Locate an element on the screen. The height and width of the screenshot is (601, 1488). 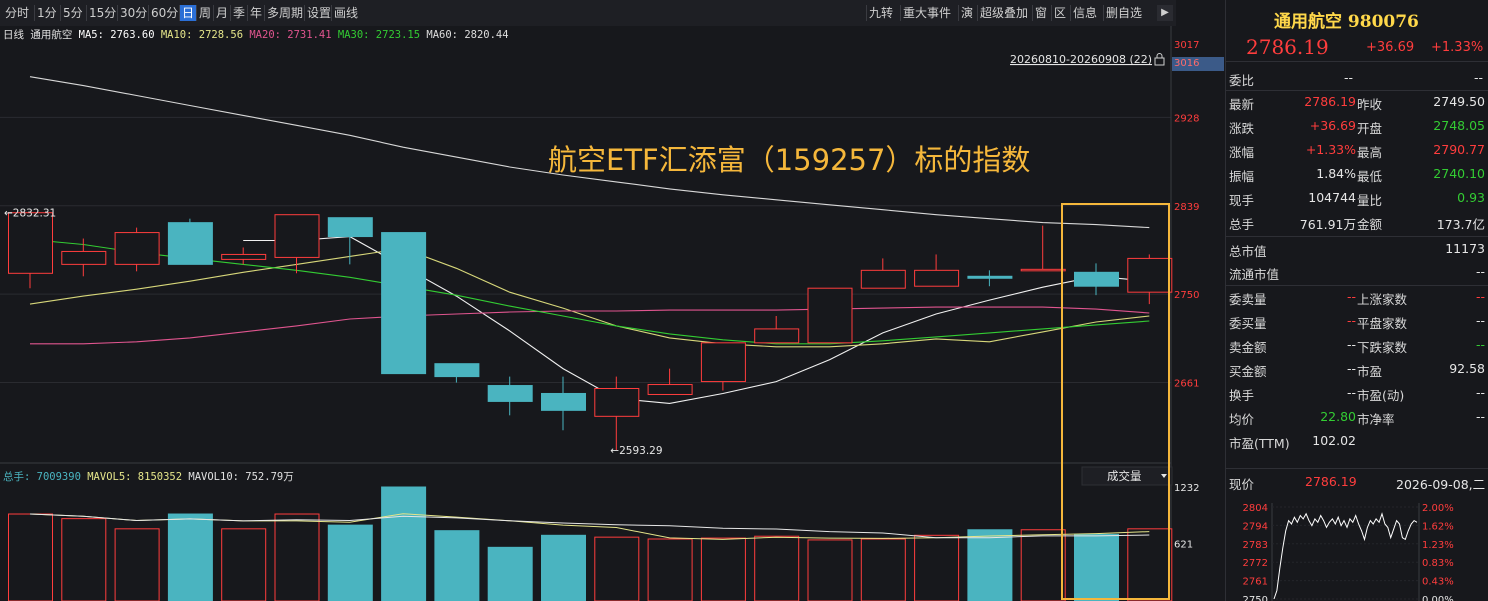
mini-right-tick-2: 1.23% is located at coordinates (1438, 545).